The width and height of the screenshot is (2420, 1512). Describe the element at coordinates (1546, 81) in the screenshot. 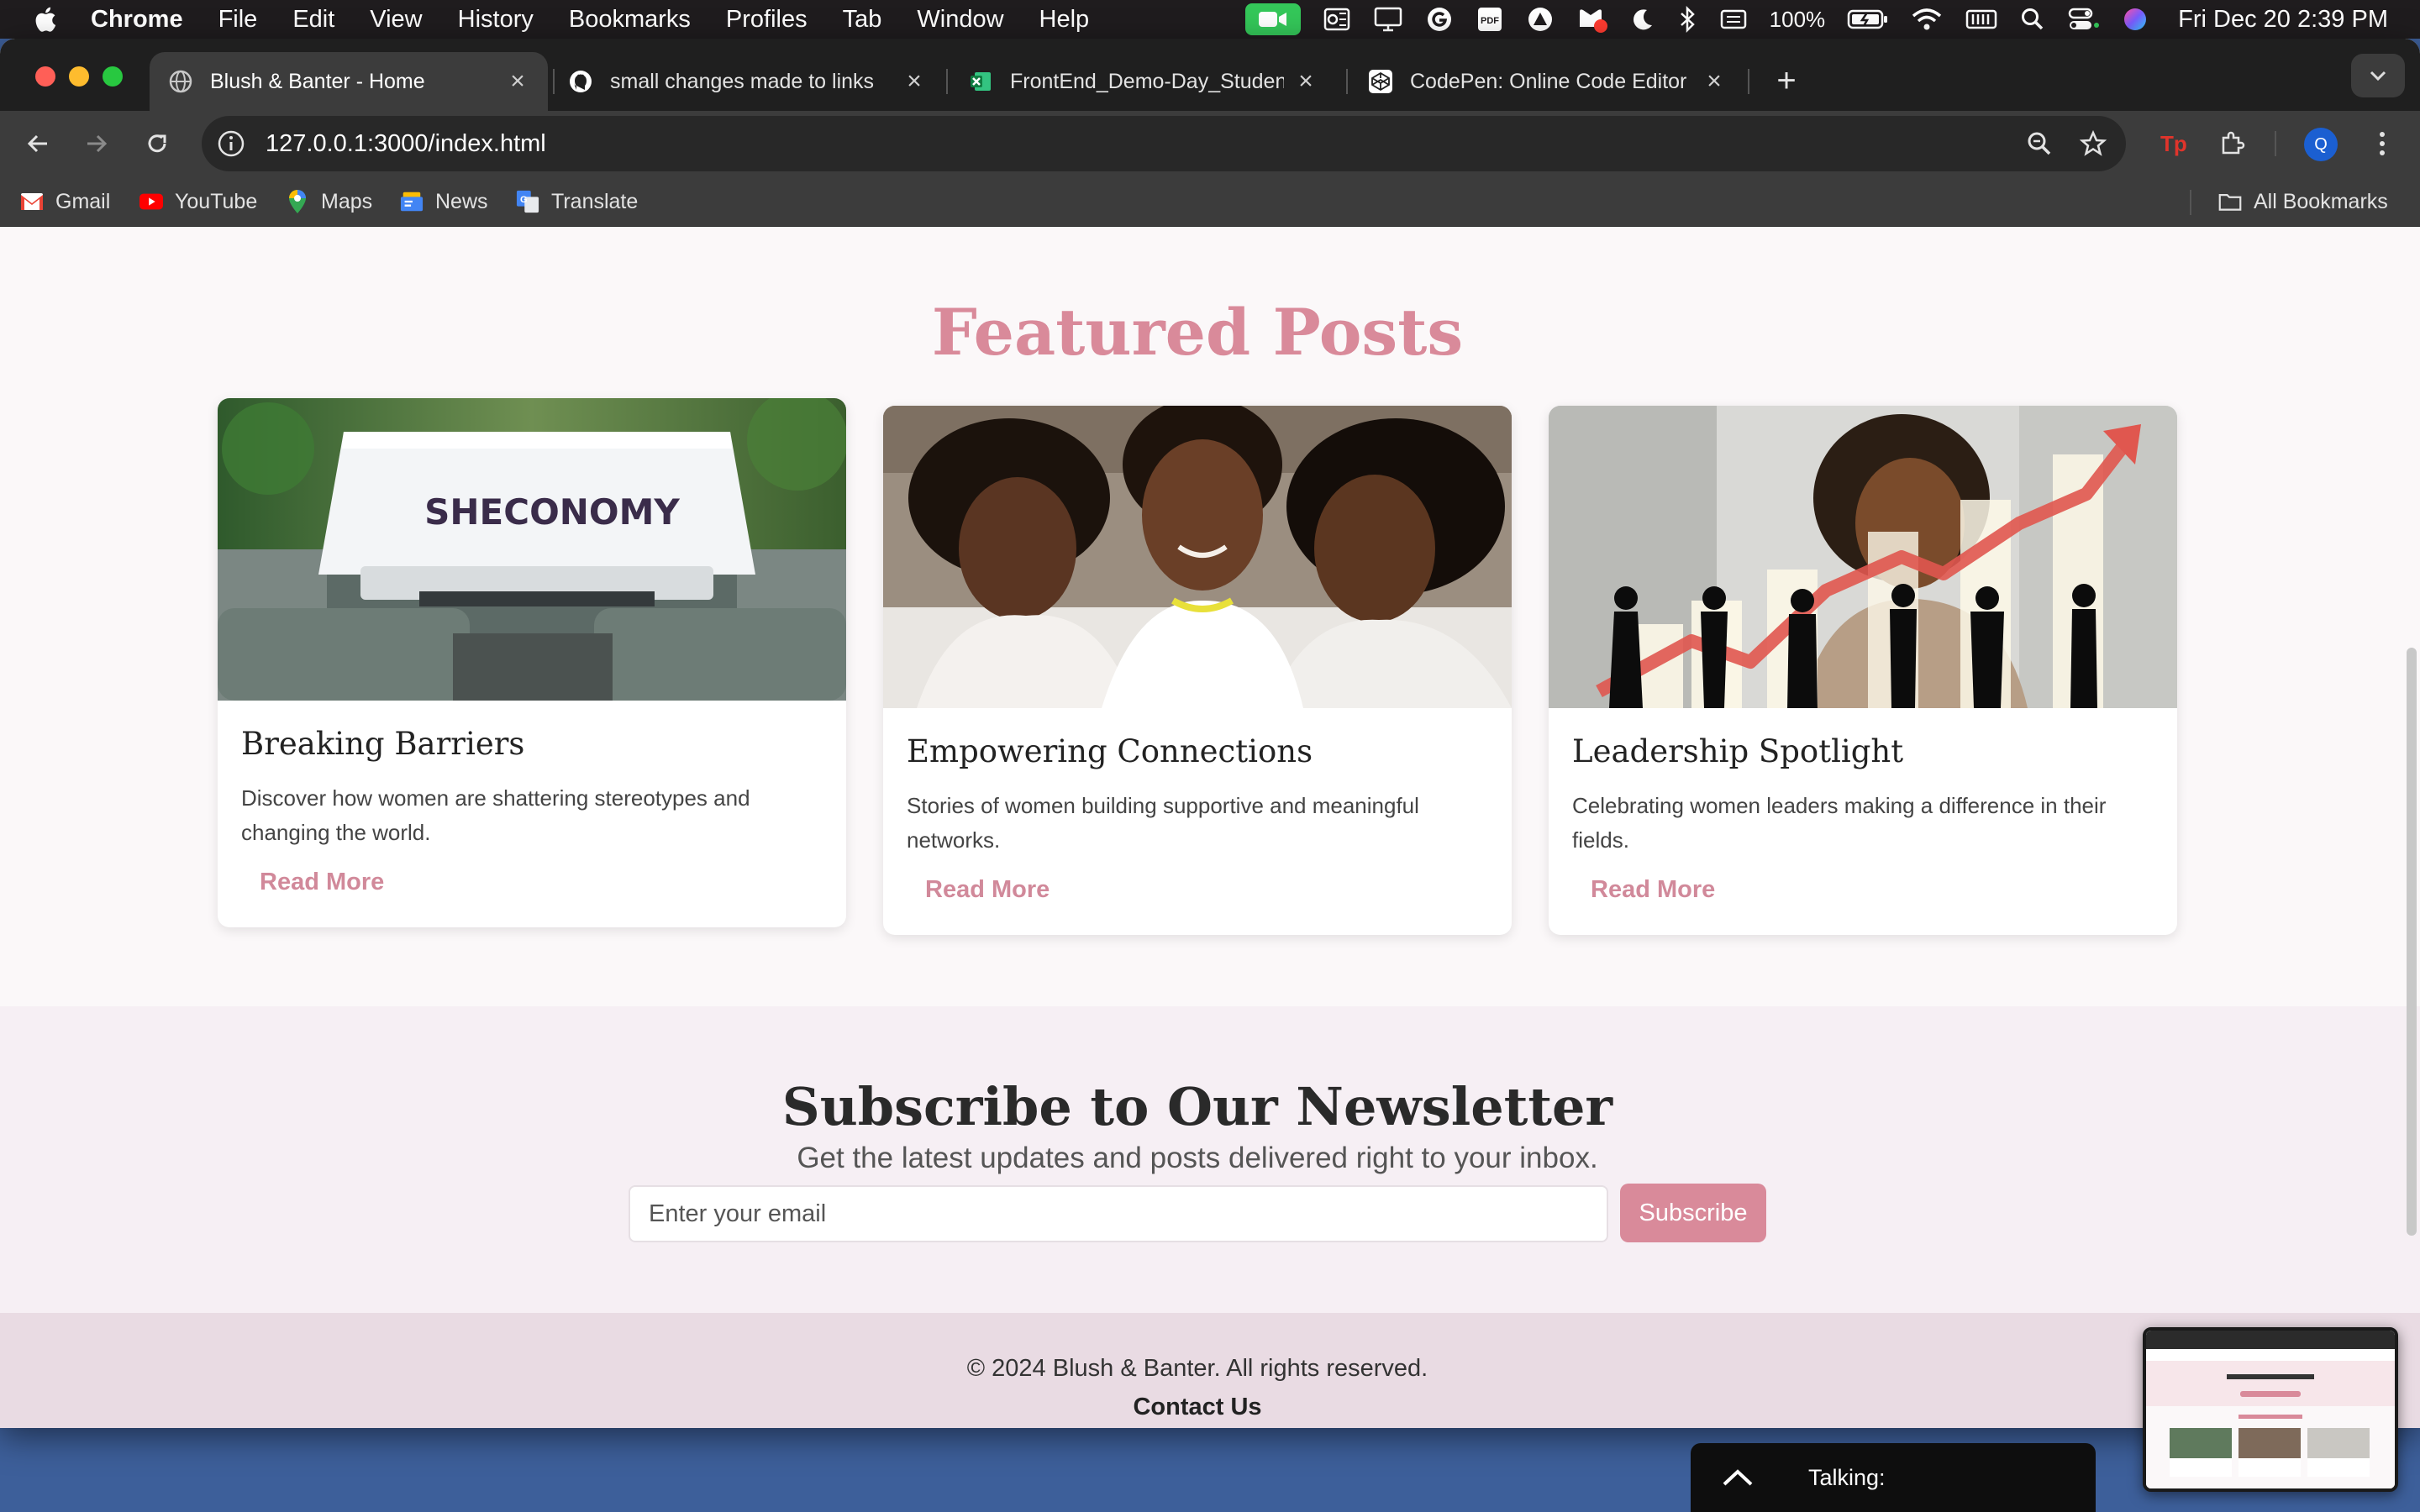

I see `tab-codepen: CodePen: Online Code Editor ×` at that location.